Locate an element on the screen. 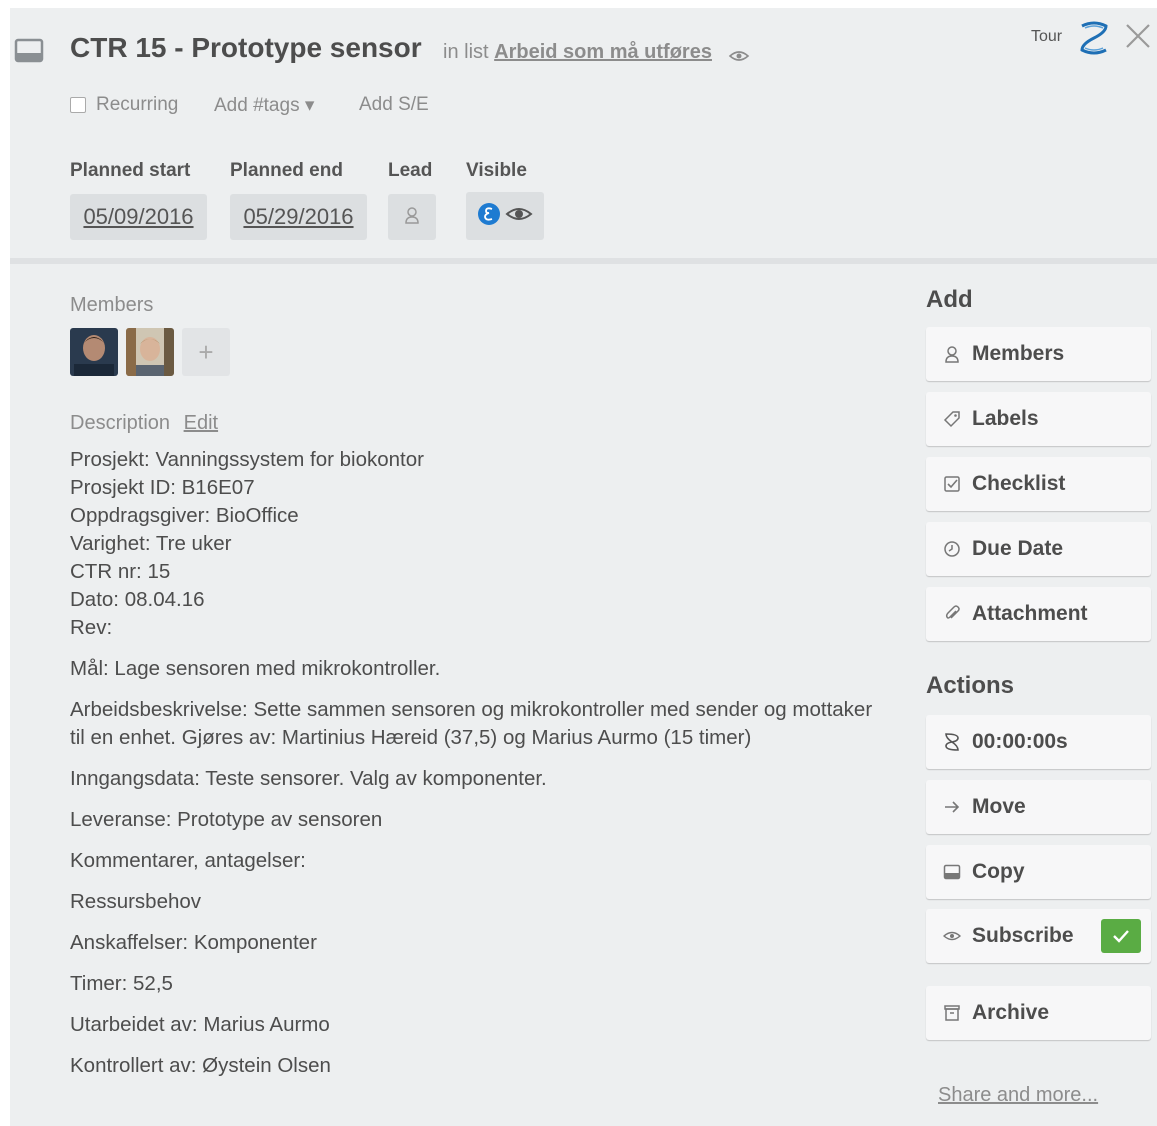 The image size is (1157, 1126). close-icon is located at coordinates (1138, 36).